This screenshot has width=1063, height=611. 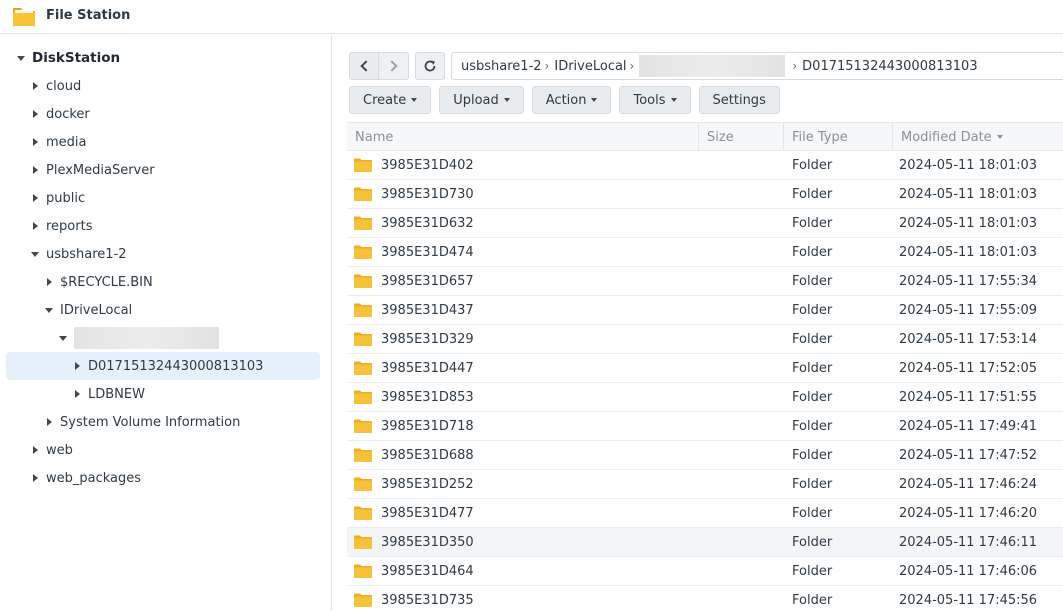 What do you see at coordinates (57, 142) in the screenshot?
I see `tree-item-media: media` at bounding box center [57, 142].